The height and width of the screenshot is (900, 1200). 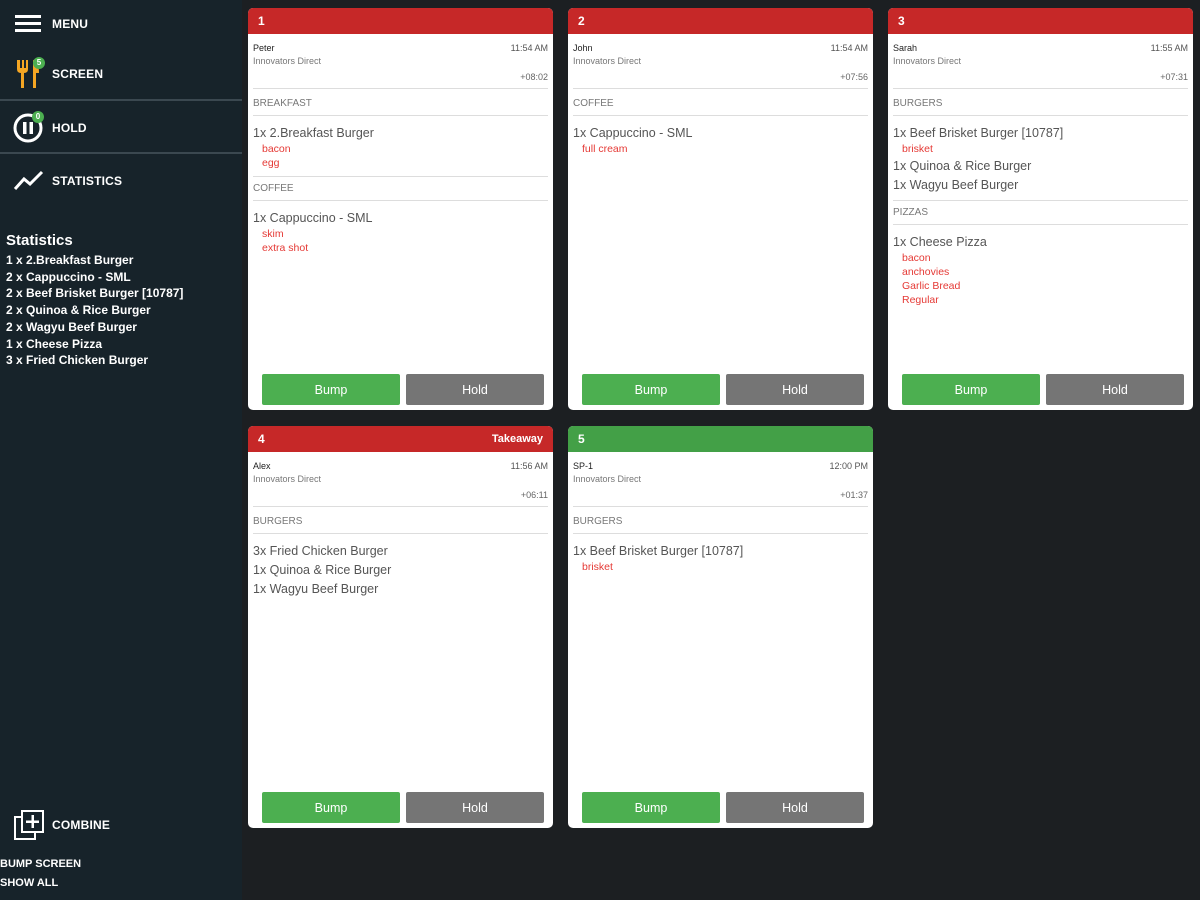 I want to click on menu-label: MENU, so click(x=70, y=24).